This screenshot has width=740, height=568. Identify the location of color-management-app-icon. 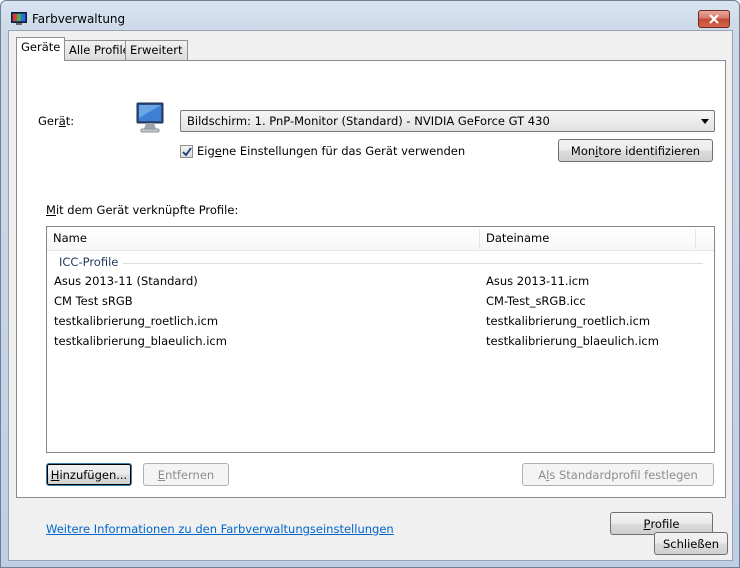
(19, 19).